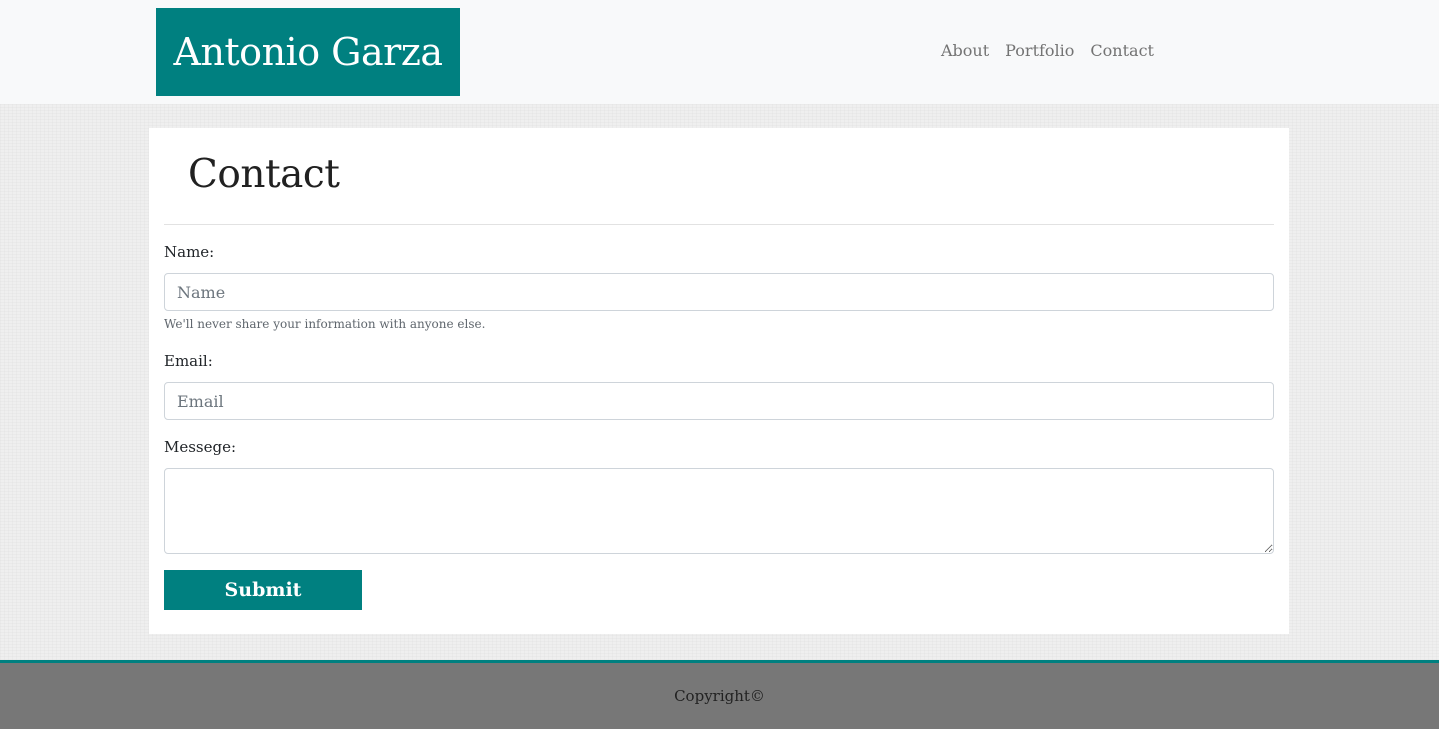  What do you see at coordinates (264, 174) in the screenshot?
I see `page-title: Contact` at bounding box center [264, 174].